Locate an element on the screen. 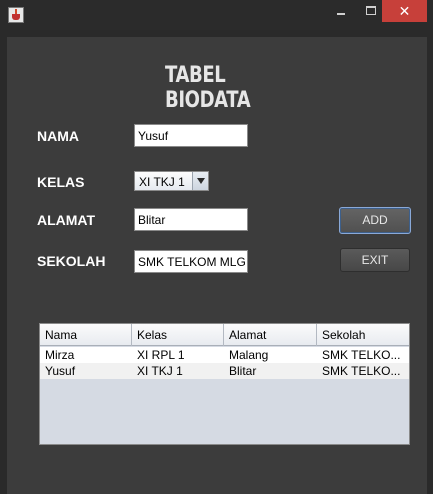 This screenshot has height=494, width=433. alamat-field: Blitar is located at coordinates (191, 219).